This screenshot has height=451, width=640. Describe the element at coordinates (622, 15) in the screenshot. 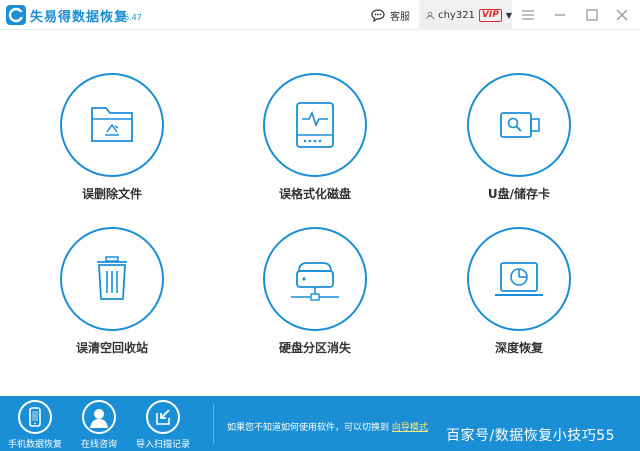

I see `close-icon` at that location.